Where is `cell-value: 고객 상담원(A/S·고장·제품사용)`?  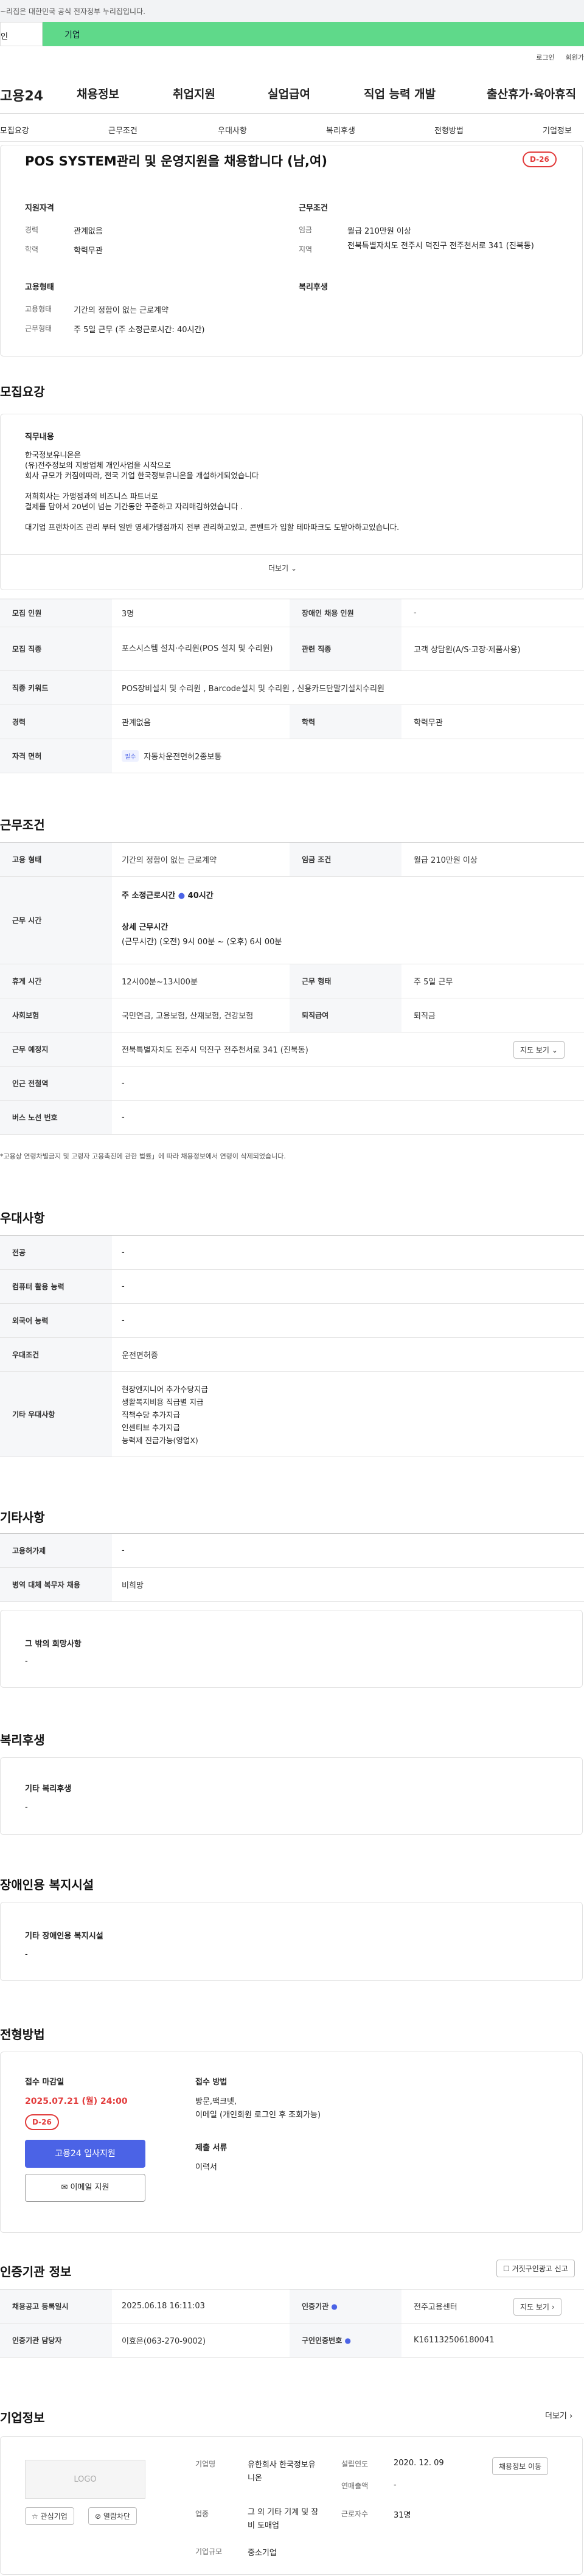
cell-value: 고객 상담원(A/S·고장·제품사용) is located at coordinates (467, 650).